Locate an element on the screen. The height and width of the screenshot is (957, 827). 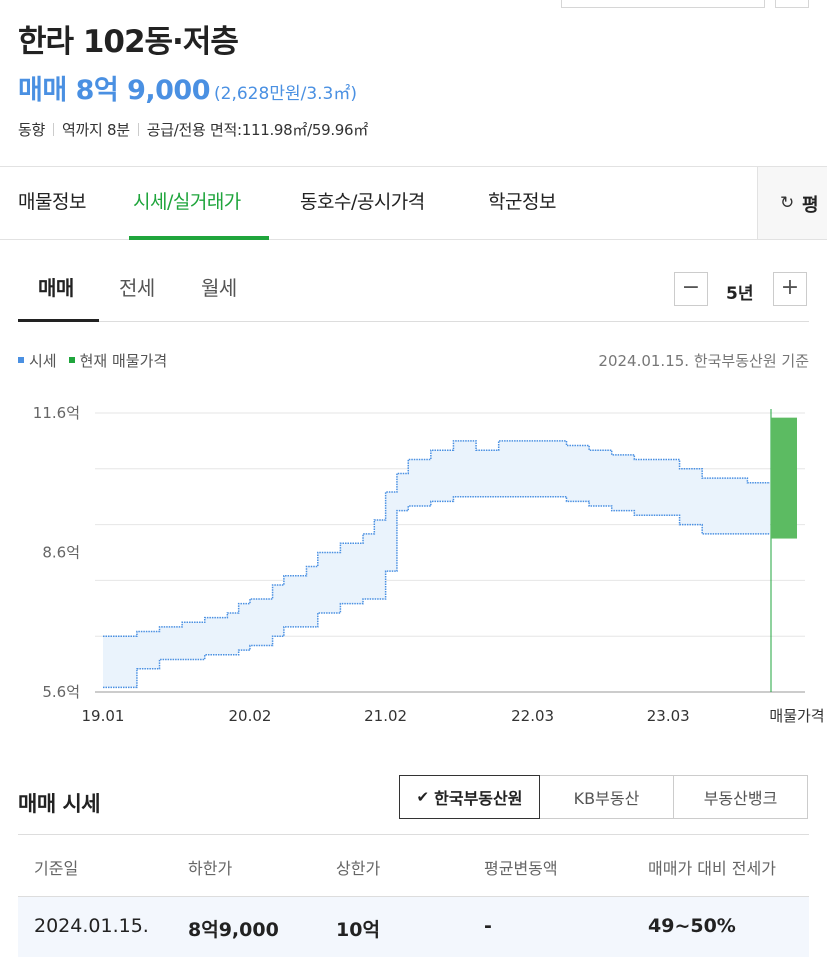
sale-price: 매매 8억 9,000 is located at coordinates (114, 90).